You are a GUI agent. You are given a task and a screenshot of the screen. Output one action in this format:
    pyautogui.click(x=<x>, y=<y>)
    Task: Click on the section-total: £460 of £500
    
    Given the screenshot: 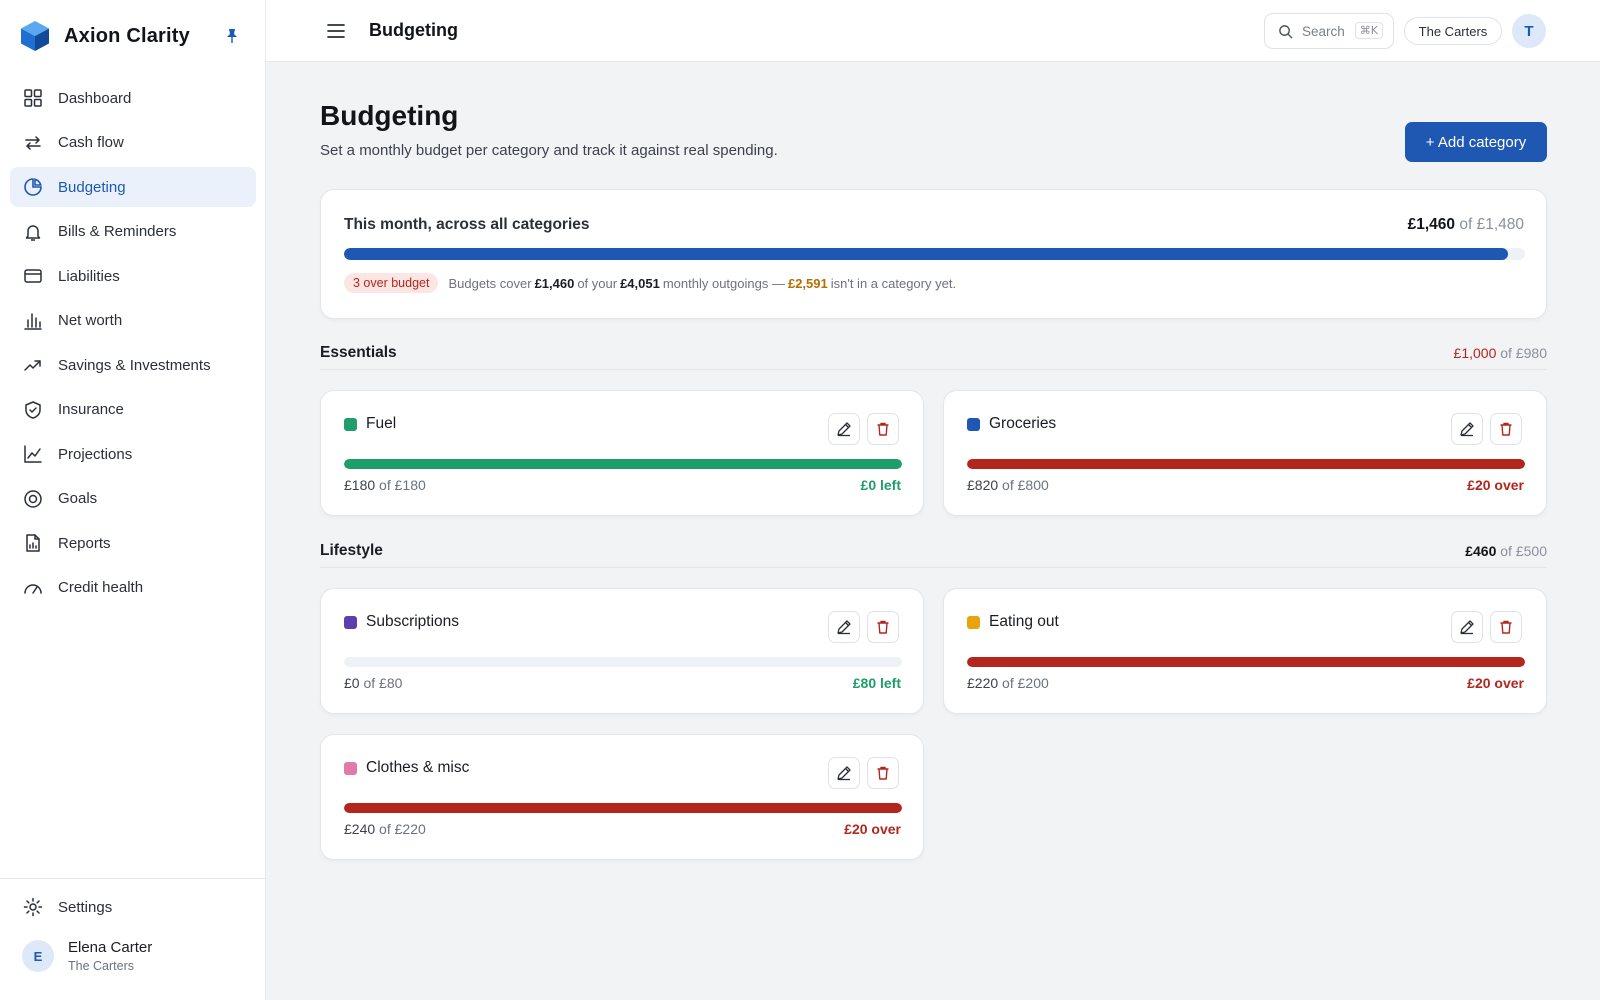 What is the action you would take?
    pyautogui.click(x=1506, y=551)
    